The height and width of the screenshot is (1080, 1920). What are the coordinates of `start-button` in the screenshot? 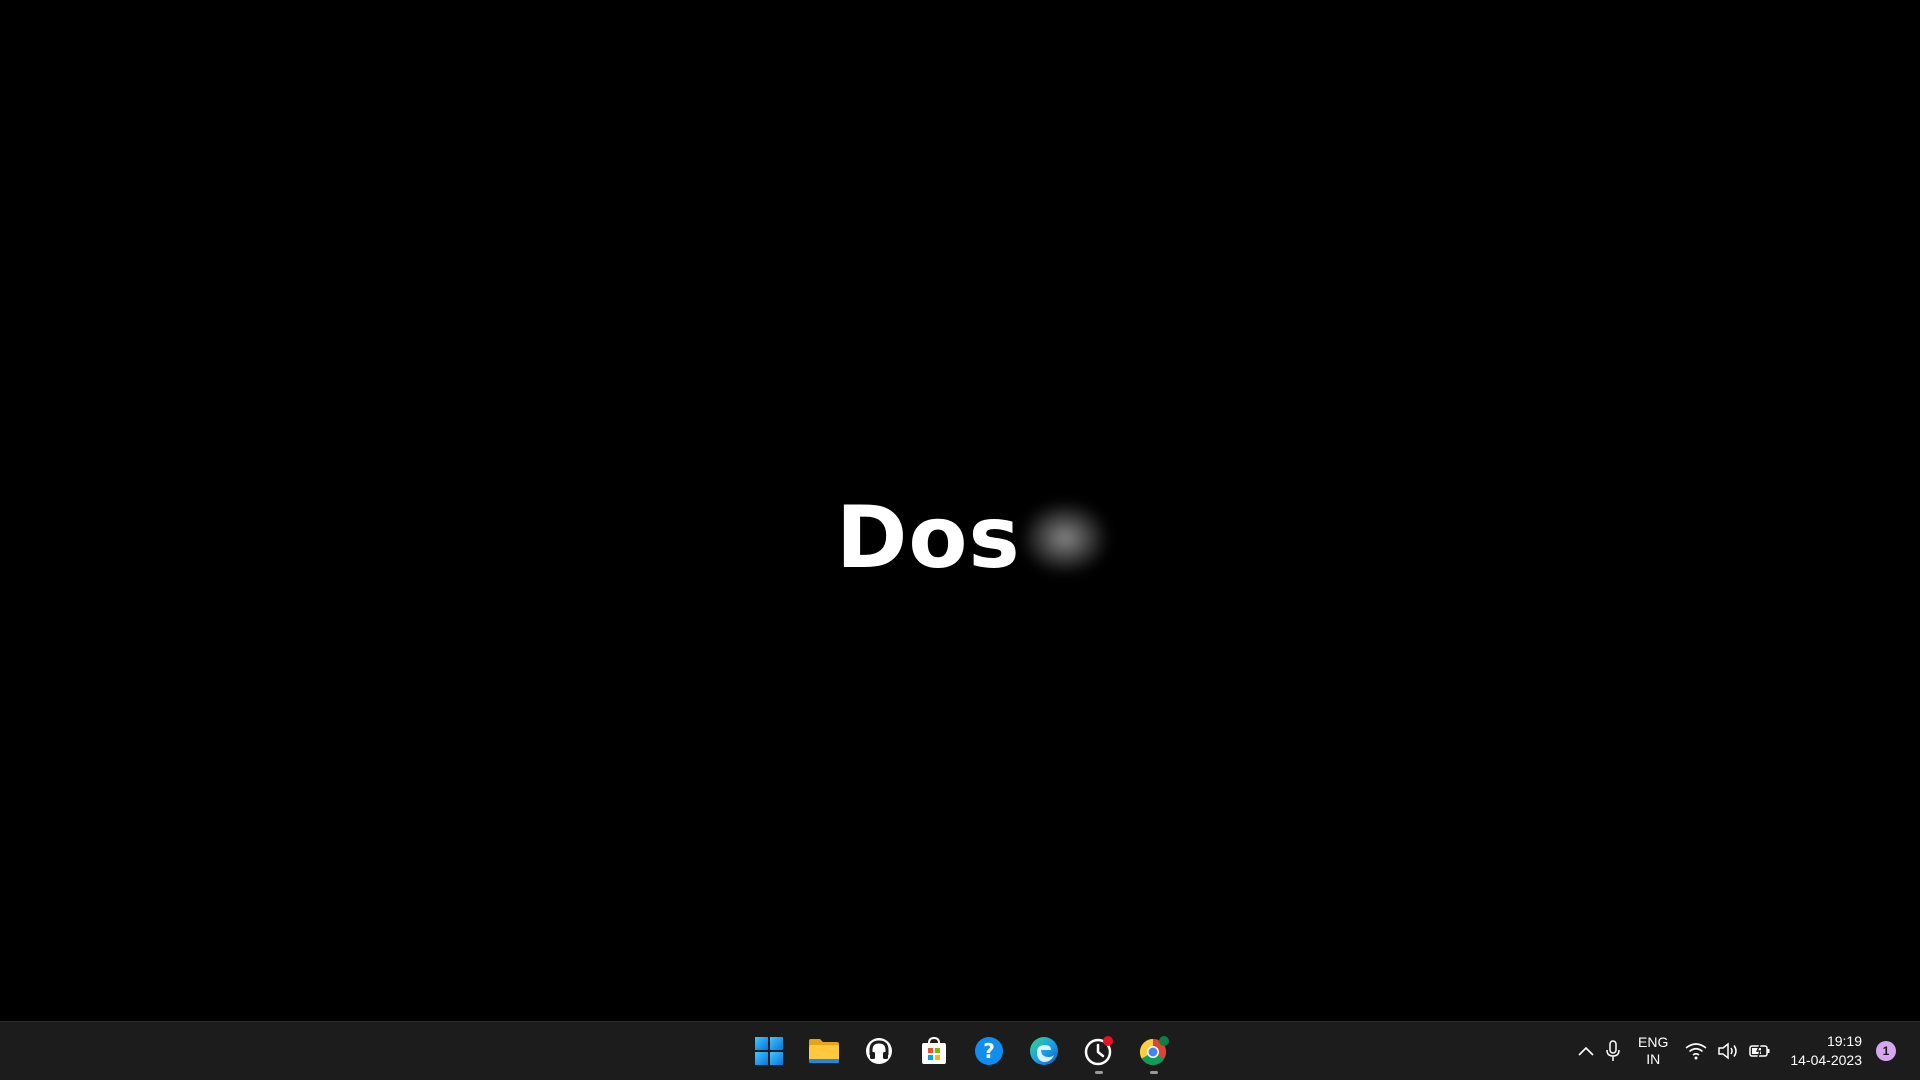 It's located at (769, 1051).